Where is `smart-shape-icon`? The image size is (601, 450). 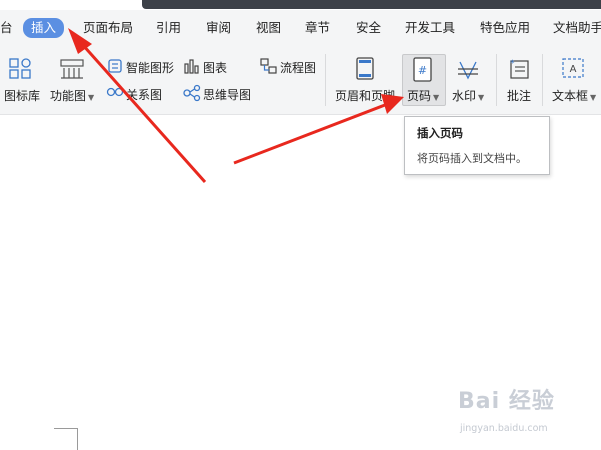
smart-shape-icon is located at coordinates (115, 66).